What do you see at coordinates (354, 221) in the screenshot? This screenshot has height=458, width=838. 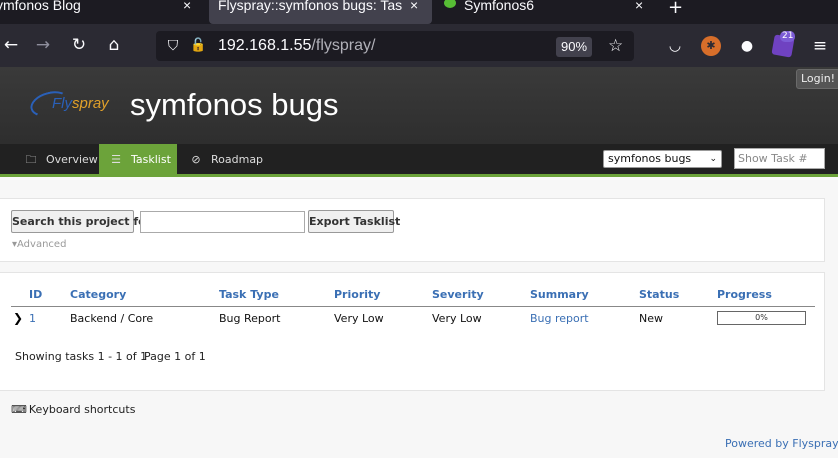 I see `export-tasklist-button: Export Tasklist` at bounding box center [354, 221].